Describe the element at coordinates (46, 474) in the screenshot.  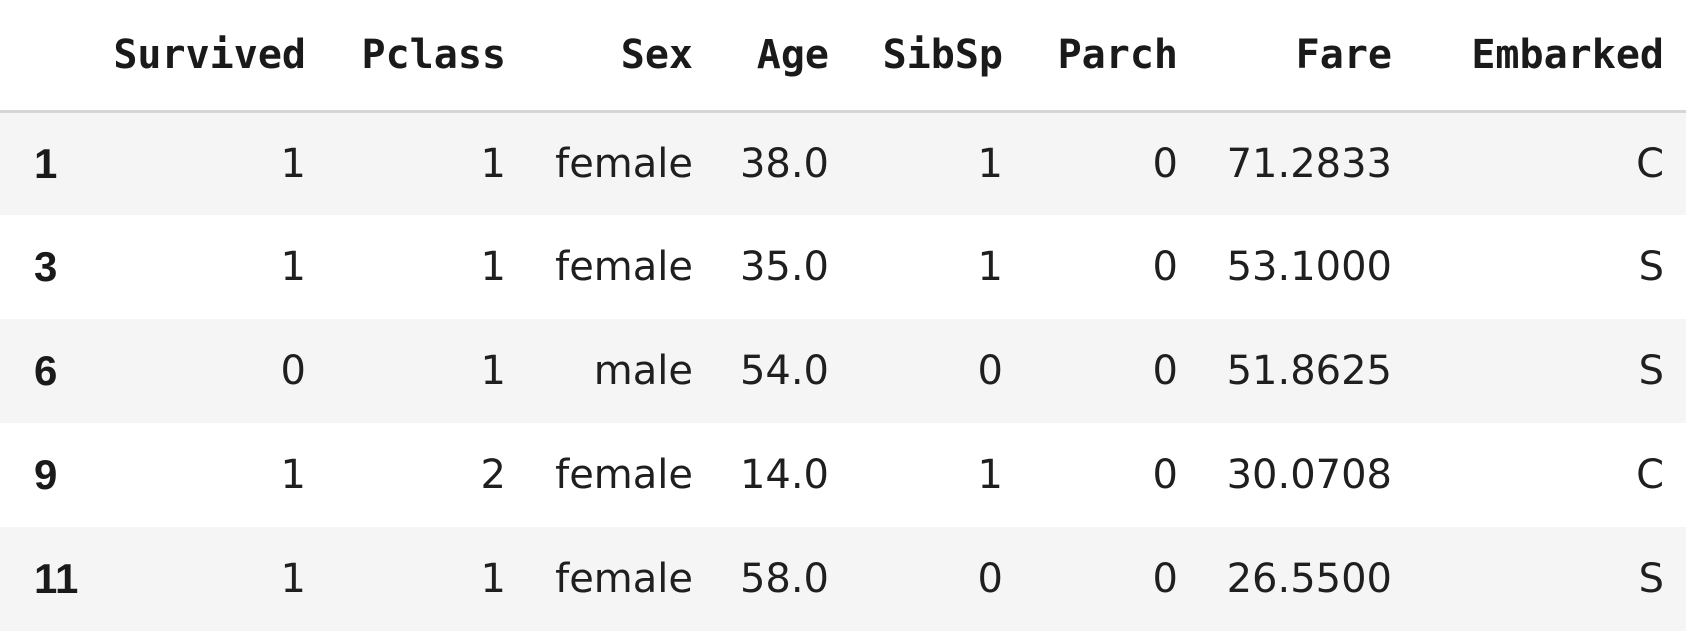
I see `row-index: 9` at that location.